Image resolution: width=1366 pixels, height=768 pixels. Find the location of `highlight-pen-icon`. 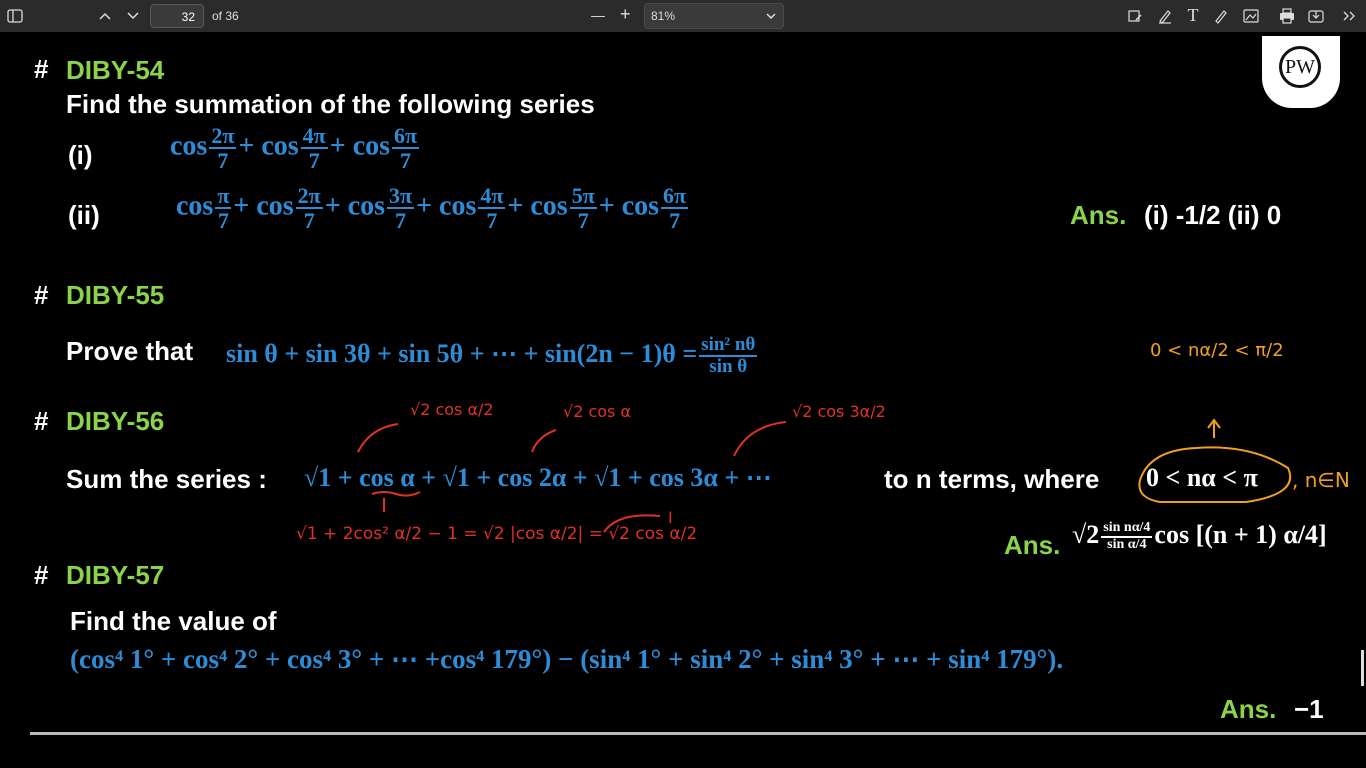

highlight-pen-icon is located at coordinates (1165, 16).